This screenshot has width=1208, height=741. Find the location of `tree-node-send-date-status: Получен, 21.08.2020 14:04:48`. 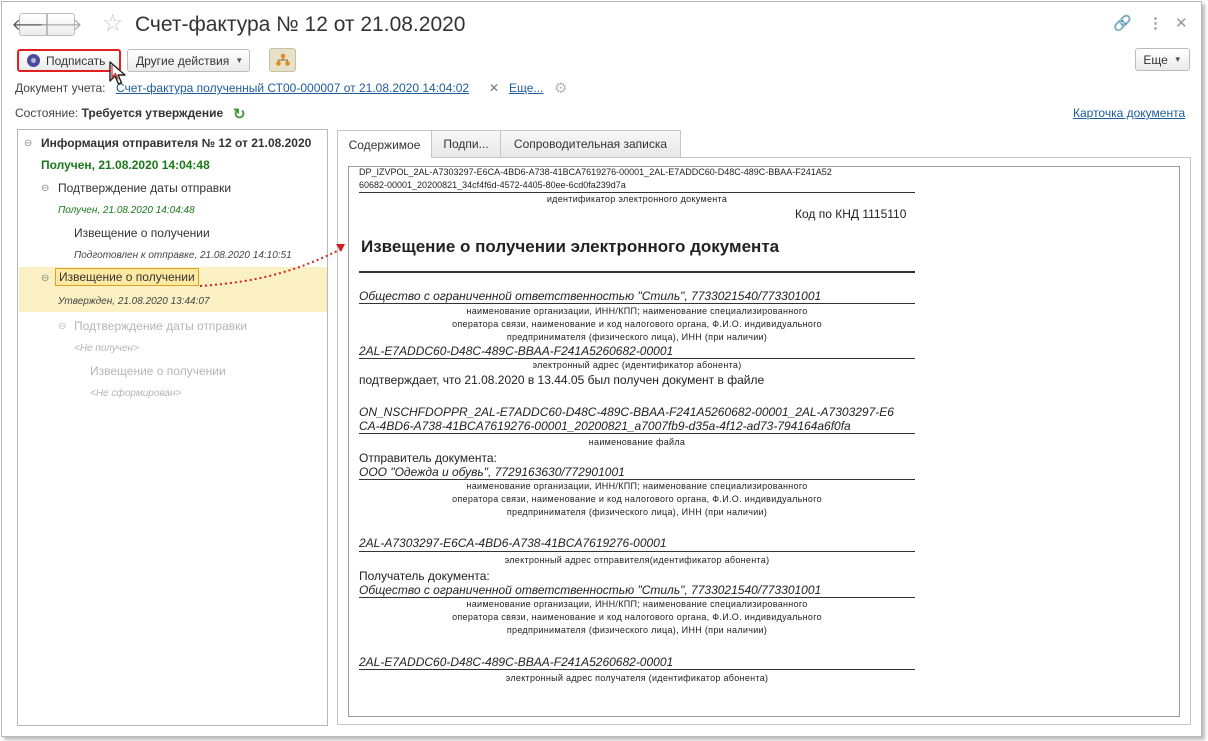

tree-node-send-date-status: Получен, 21.08.2020 14:04:48 is located at coordinates (126, 210).